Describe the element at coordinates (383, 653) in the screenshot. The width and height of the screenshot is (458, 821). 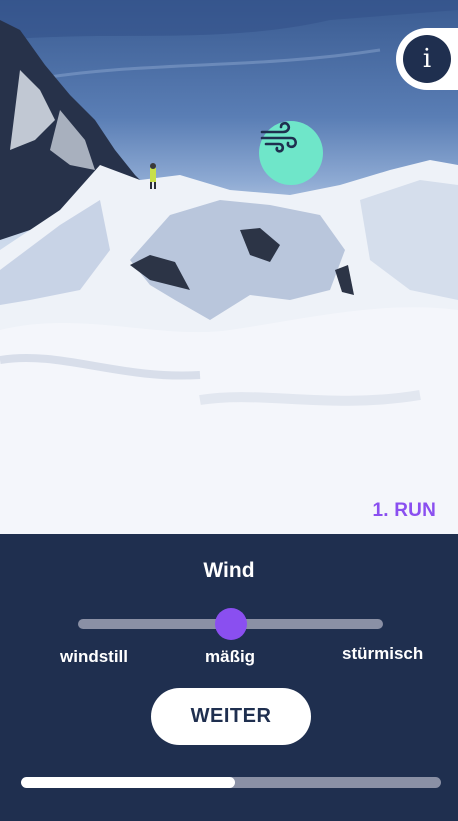
I see `option-label-stuermisch: stürmisch` at that location.